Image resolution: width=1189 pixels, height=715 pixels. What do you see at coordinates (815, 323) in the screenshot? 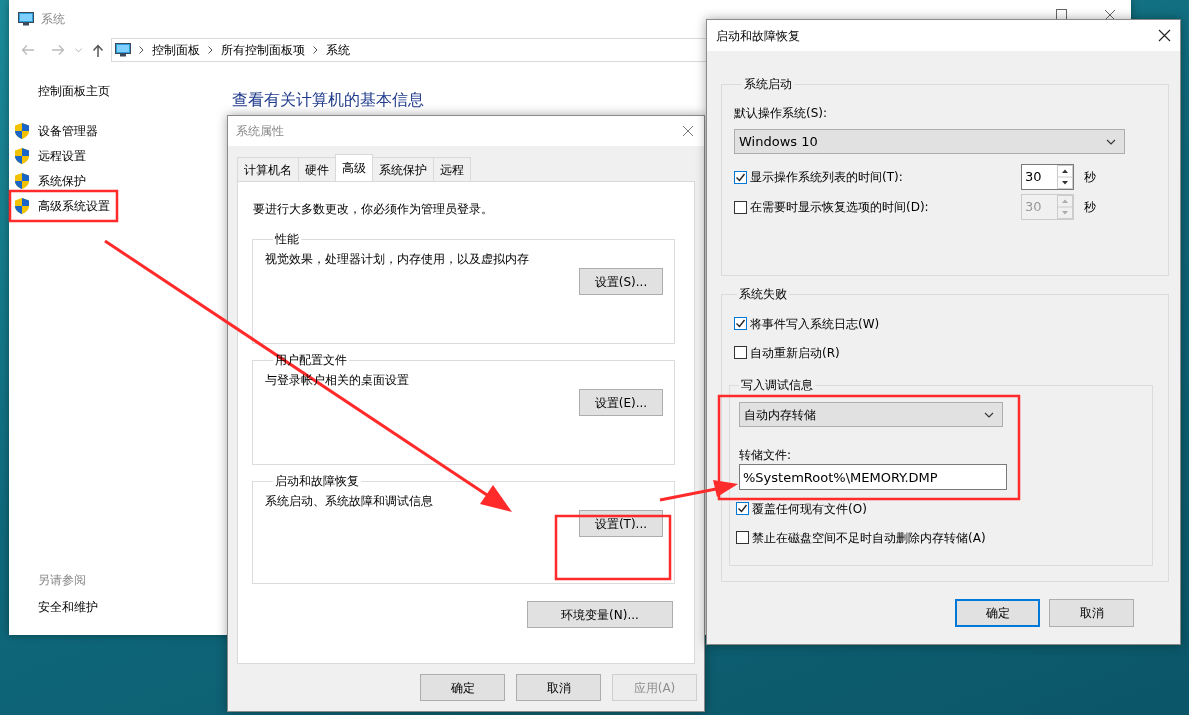
I see `checkbox-label: 将事件写入系统日志(W)` at bounding box center [815, 323].